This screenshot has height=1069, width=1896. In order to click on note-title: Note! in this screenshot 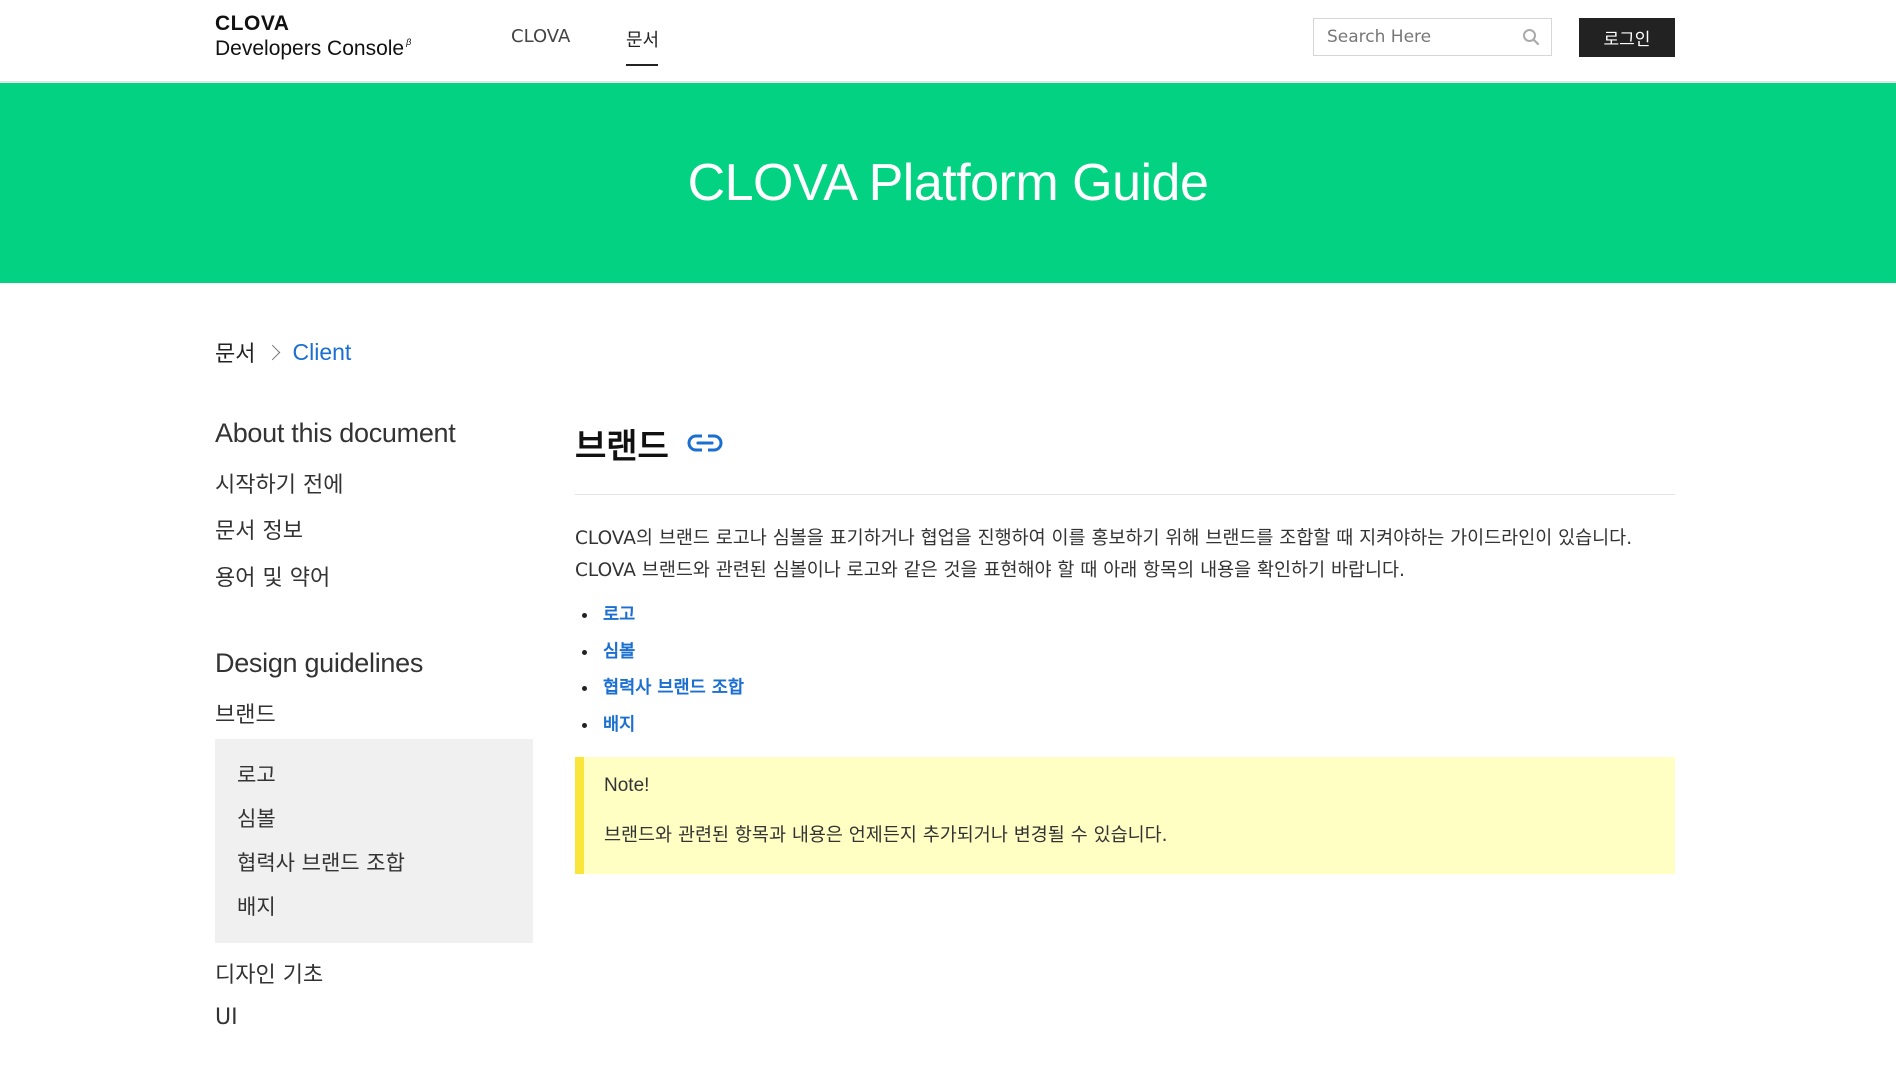, I will do `click(627, 785)`.